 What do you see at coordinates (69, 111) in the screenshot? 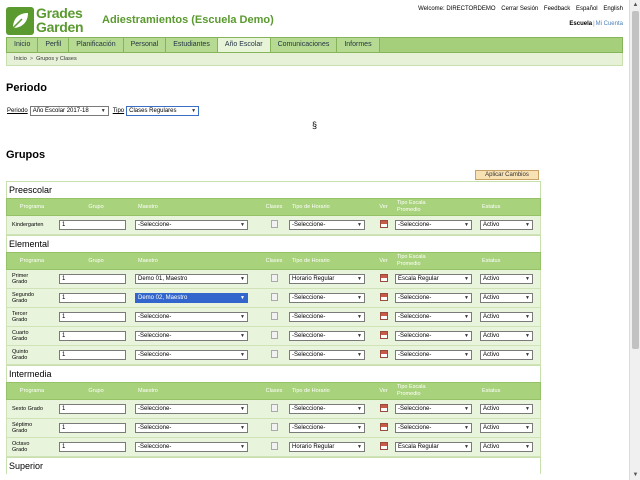
I see `periodo-select: Año Escolar 2017-18 ▼` at bounding box center [69, 111].